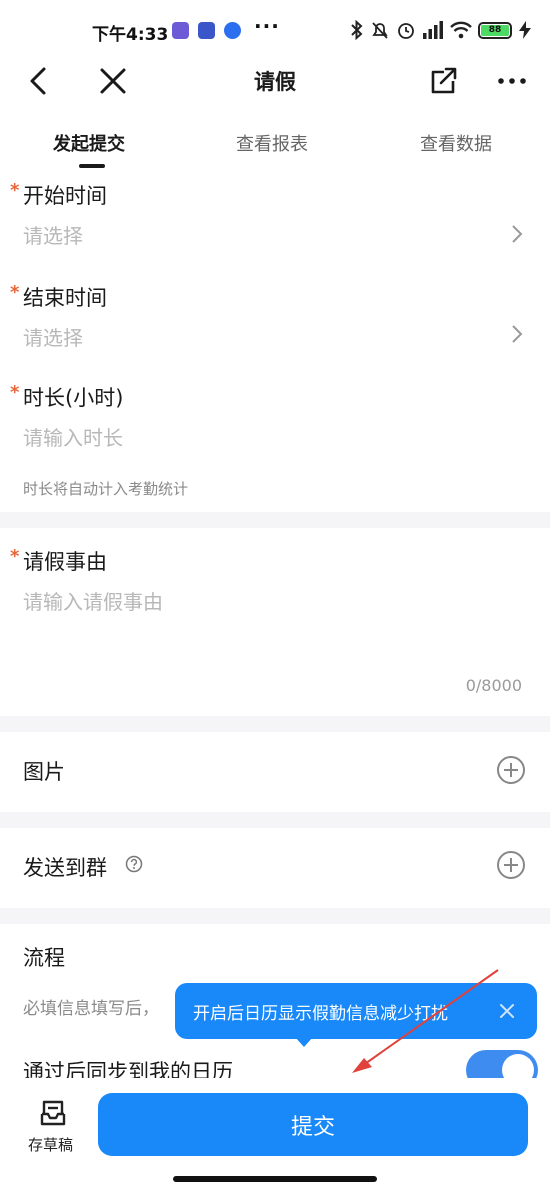 This screenshot has height=1192, width=550. What do you see at coordinates (267, 26) in the screenshot?
I see `more-notifications-icon: ···` at bounding box center [267, 26].